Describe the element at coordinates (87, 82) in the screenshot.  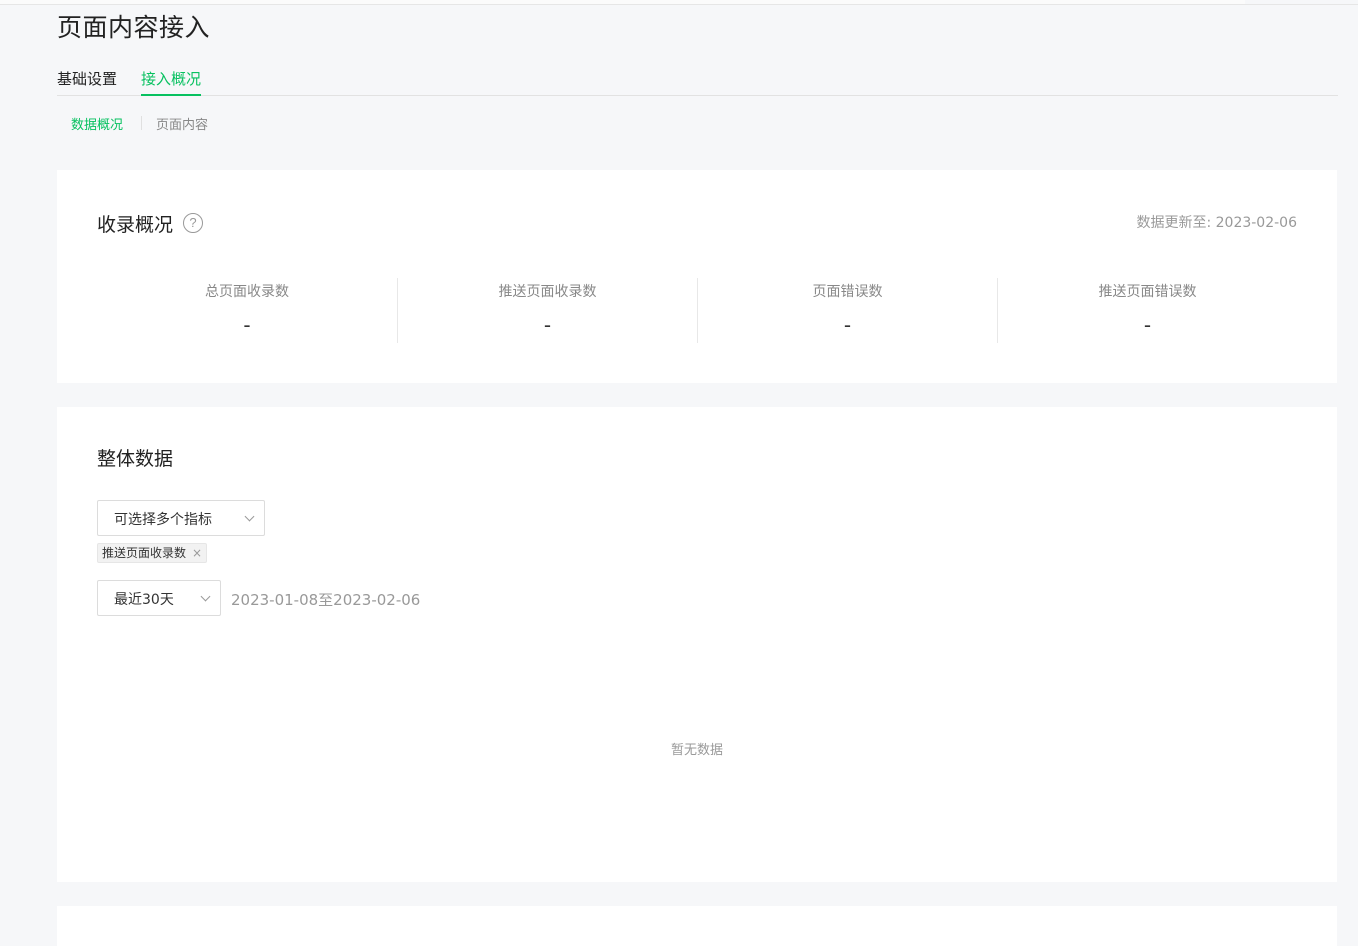
I see `tab-basic-settings: 基础设置` at that location.